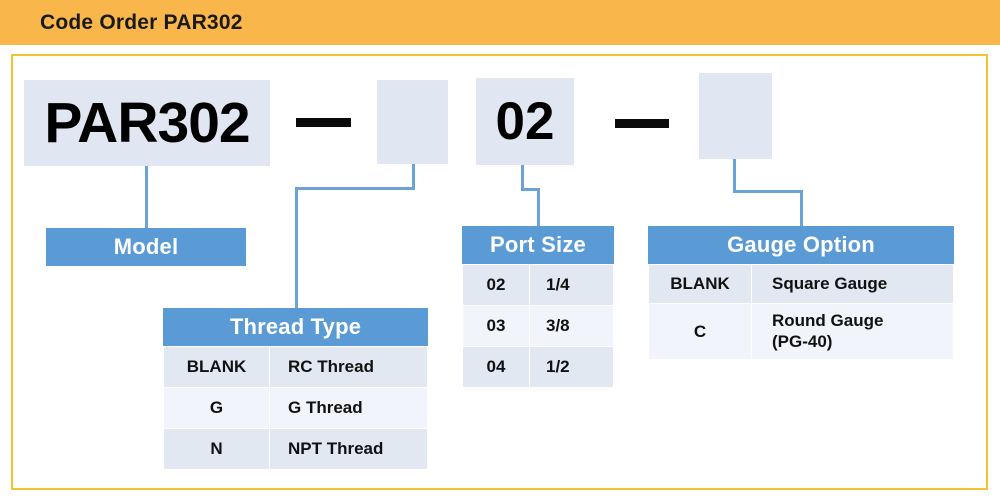  What do you see at coordinates (216, 449) in the screenshot?
I see `cell-code: N` at bounding box center [216, 449].